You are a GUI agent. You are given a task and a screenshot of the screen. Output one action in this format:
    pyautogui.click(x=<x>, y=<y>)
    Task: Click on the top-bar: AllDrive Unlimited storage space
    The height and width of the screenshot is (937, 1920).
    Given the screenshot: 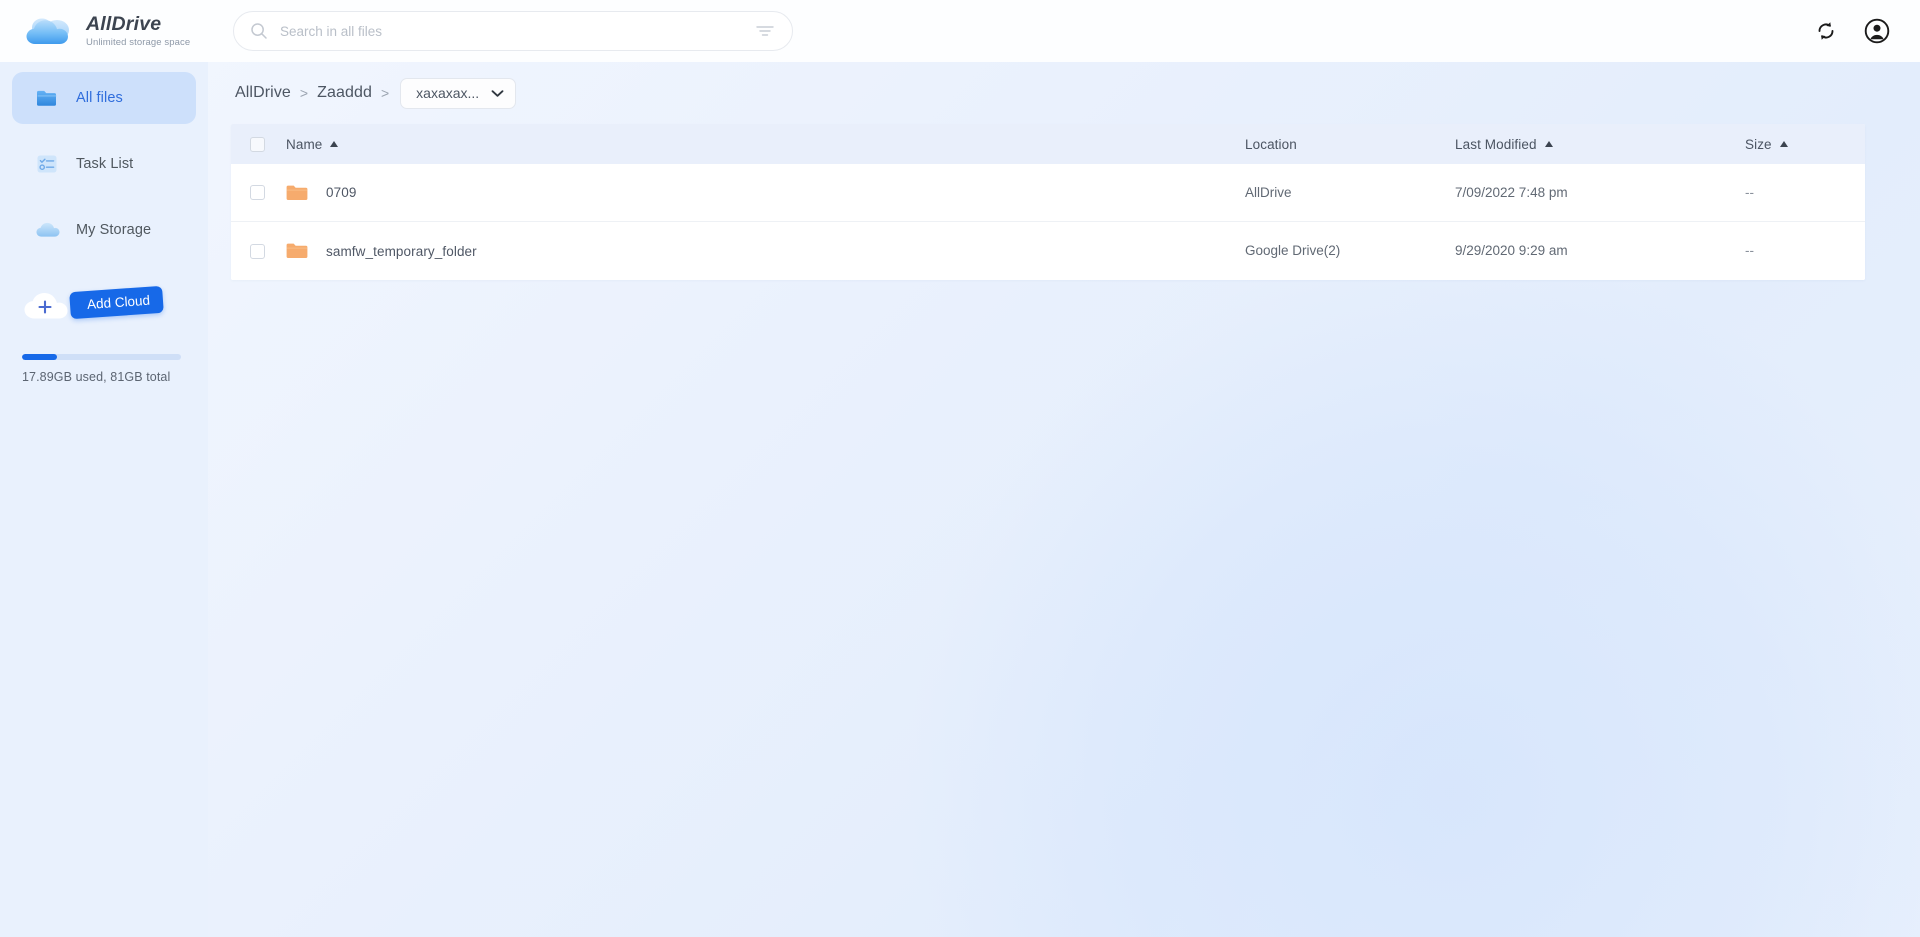 What is the action you would take?
    pyautogui.click(x=960, y=31)
    